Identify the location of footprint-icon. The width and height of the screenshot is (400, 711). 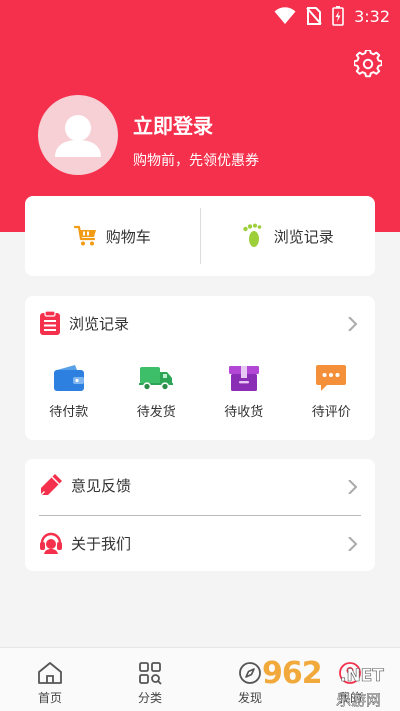
(252, 235).